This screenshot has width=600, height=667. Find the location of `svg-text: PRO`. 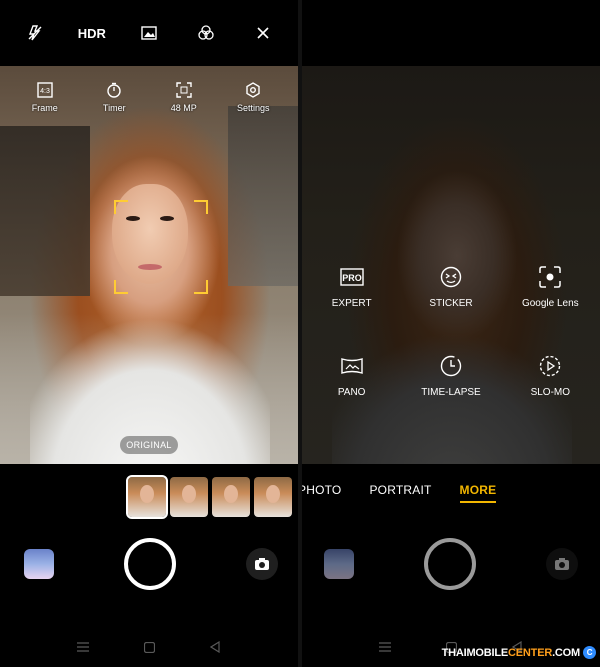

svg-text: PRO is located at coordinates (352, 278).